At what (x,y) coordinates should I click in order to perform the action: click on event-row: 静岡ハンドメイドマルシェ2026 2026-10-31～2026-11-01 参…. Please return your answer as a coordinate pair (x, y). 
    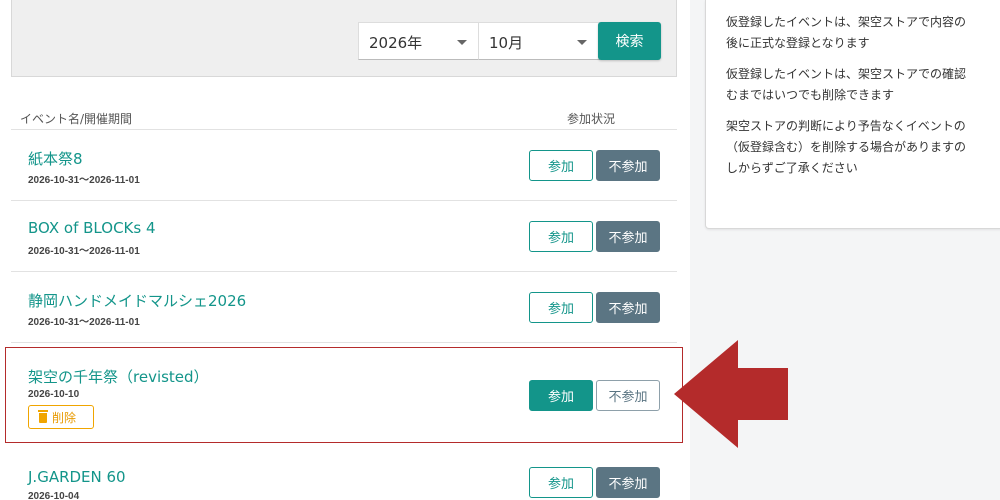
    Looking at the image, I should click on (344, 307).